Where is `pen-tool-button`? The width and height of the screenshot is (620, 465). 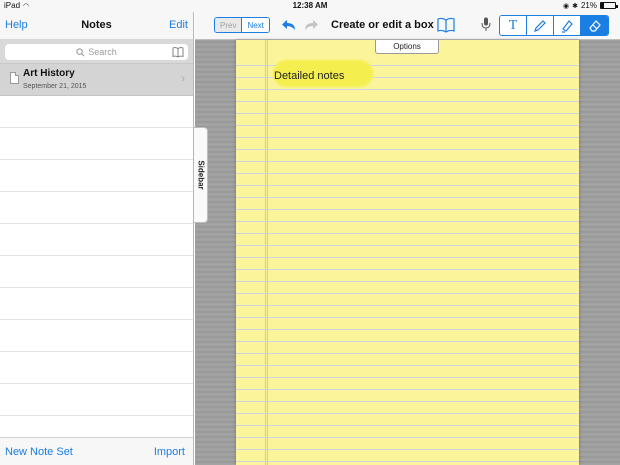 pen-tool-button is located at coordinates (540, 25).